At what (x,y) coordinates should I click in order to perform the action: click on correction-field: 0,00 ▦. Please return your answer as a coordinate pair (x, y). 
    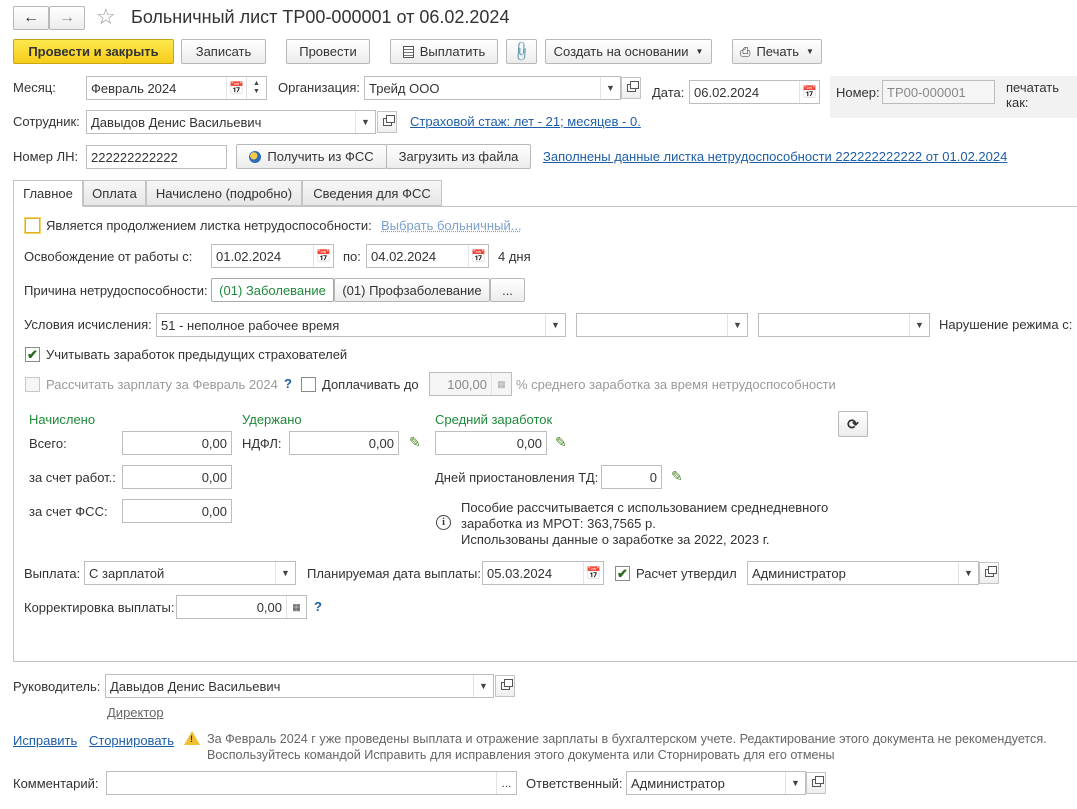
    Looking at the image, I should click on (241, 607).